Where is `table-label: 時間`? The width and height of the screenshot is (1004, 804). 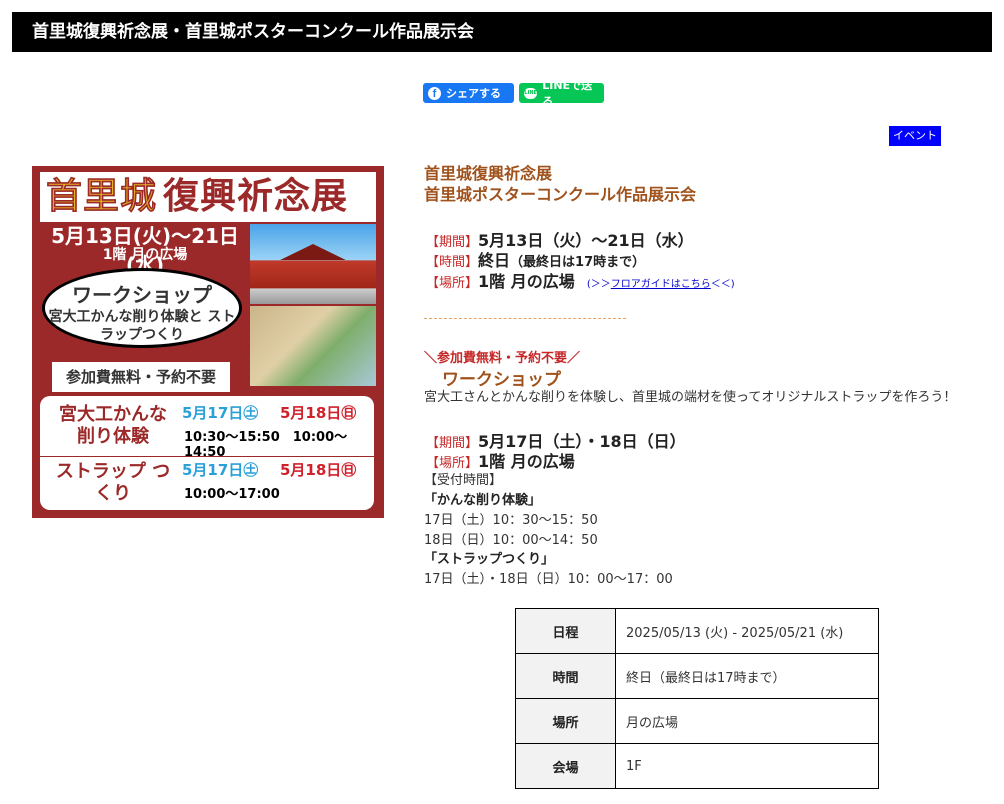 table-label: 時間 is located at coordinates (565, 676).